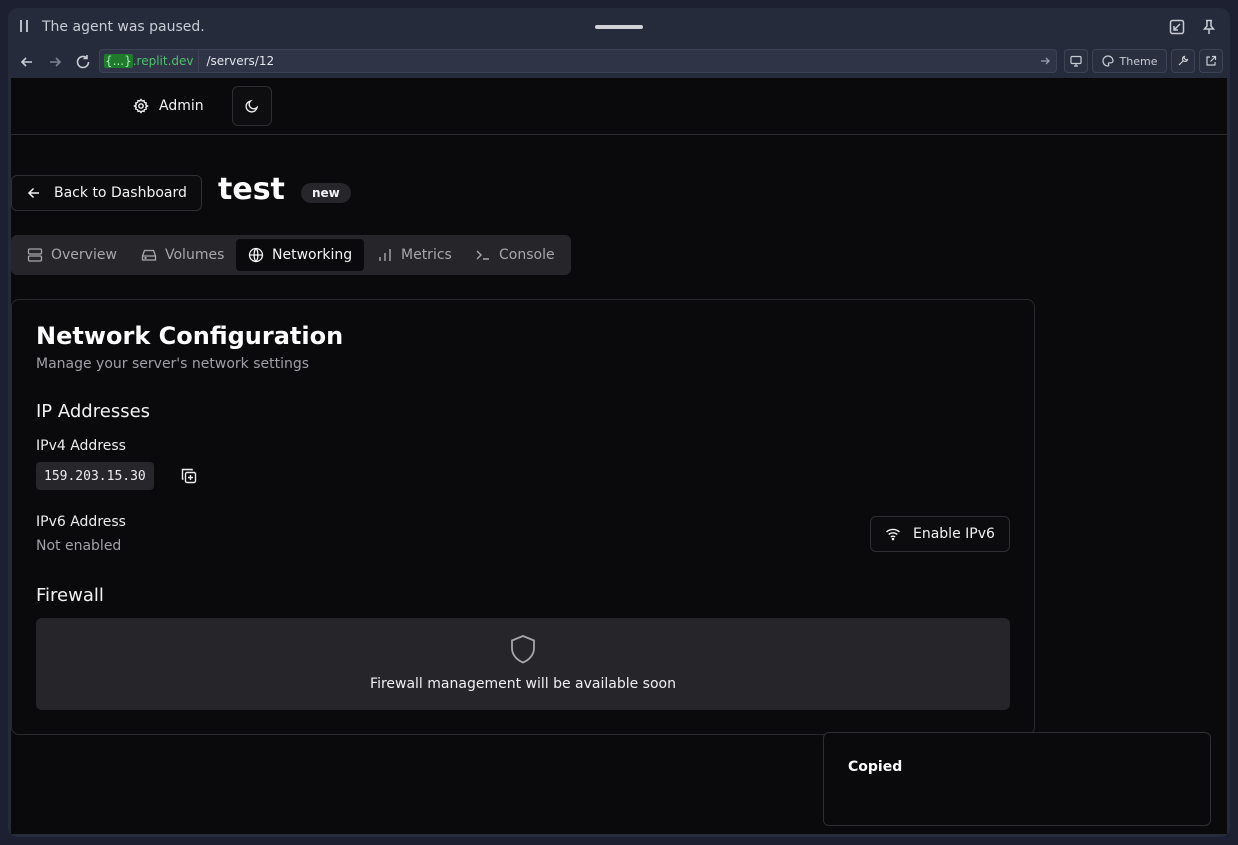  Describe the element at coordinates (1177, 27) in the screenshot. I see `shrink-window-icon` at that location.